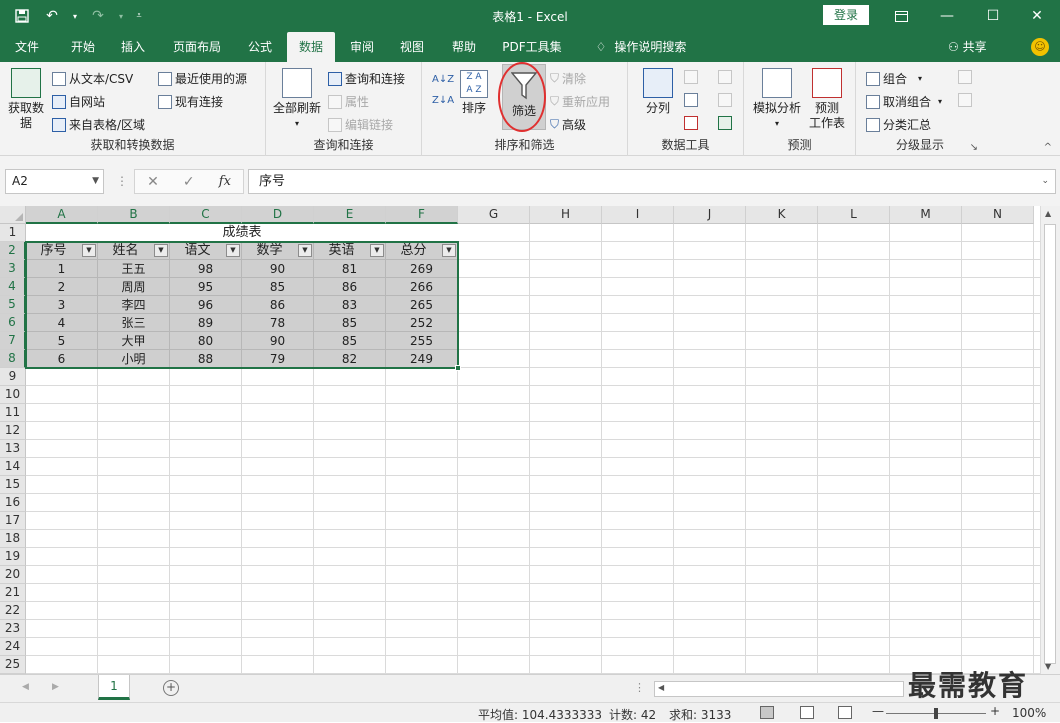 This screenshot has height=723, width=1060. What do you see at coordinates (13, 395) in the screenshot?
I see `row-header-10: 10` at bounding box center [13, 395].